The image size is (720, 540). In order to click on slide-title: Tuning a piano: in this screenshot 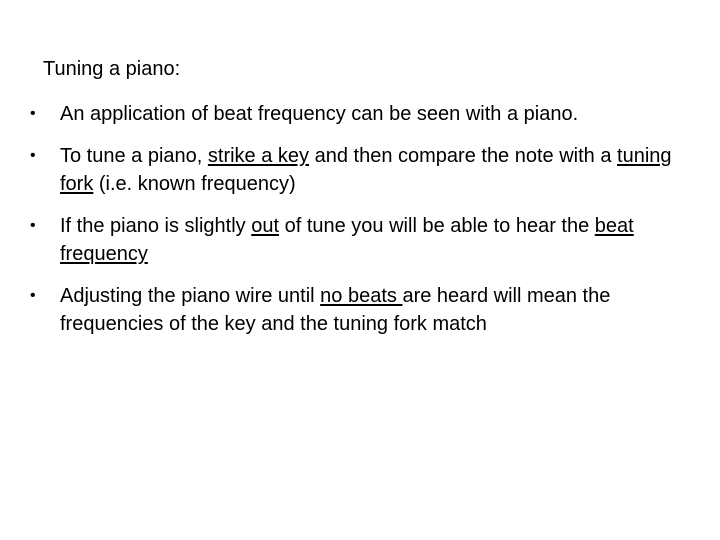, I will do `click(112, 69)`.